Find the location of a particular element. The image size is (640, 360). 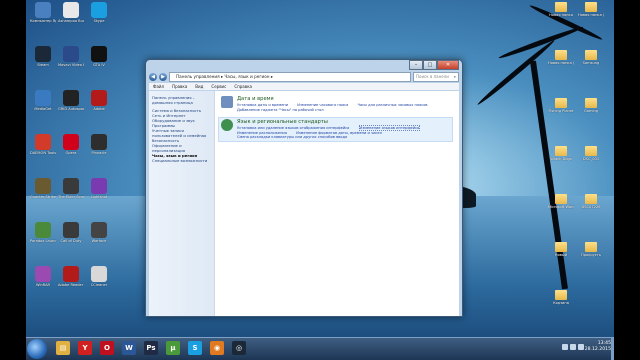

desktop-folder: Samsung is located at coordinates (591, 57).